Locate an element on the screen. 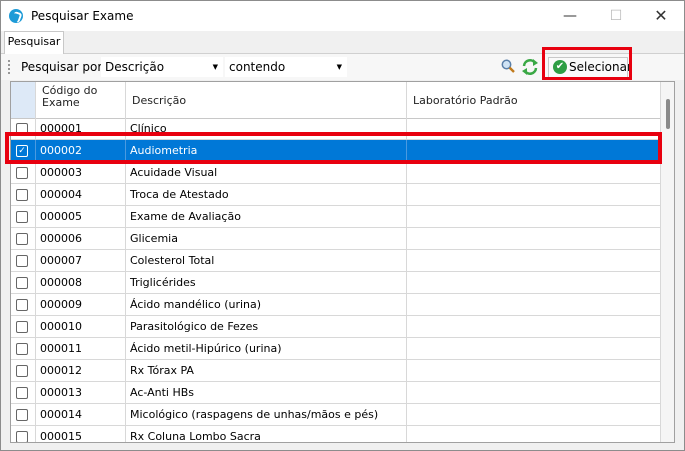  cell-code: 000011 is located at coordinates (81, 349).